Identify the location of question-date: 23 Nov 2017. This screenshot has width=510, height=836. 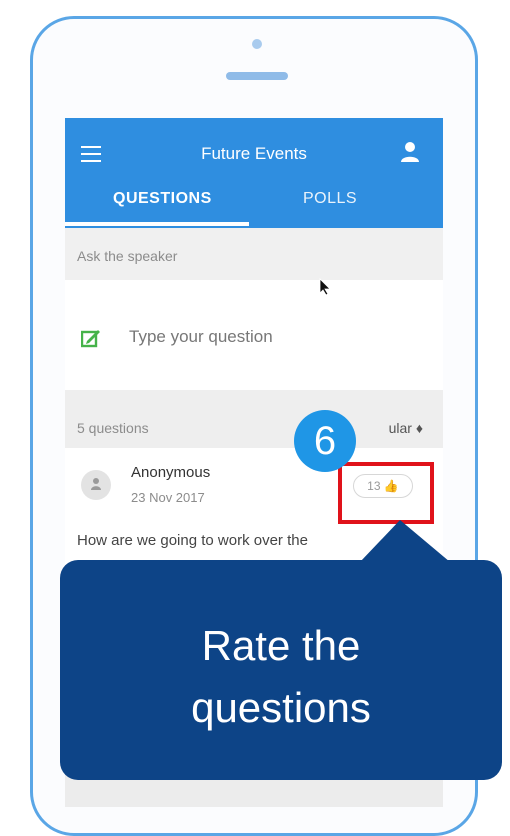
(168, 497).